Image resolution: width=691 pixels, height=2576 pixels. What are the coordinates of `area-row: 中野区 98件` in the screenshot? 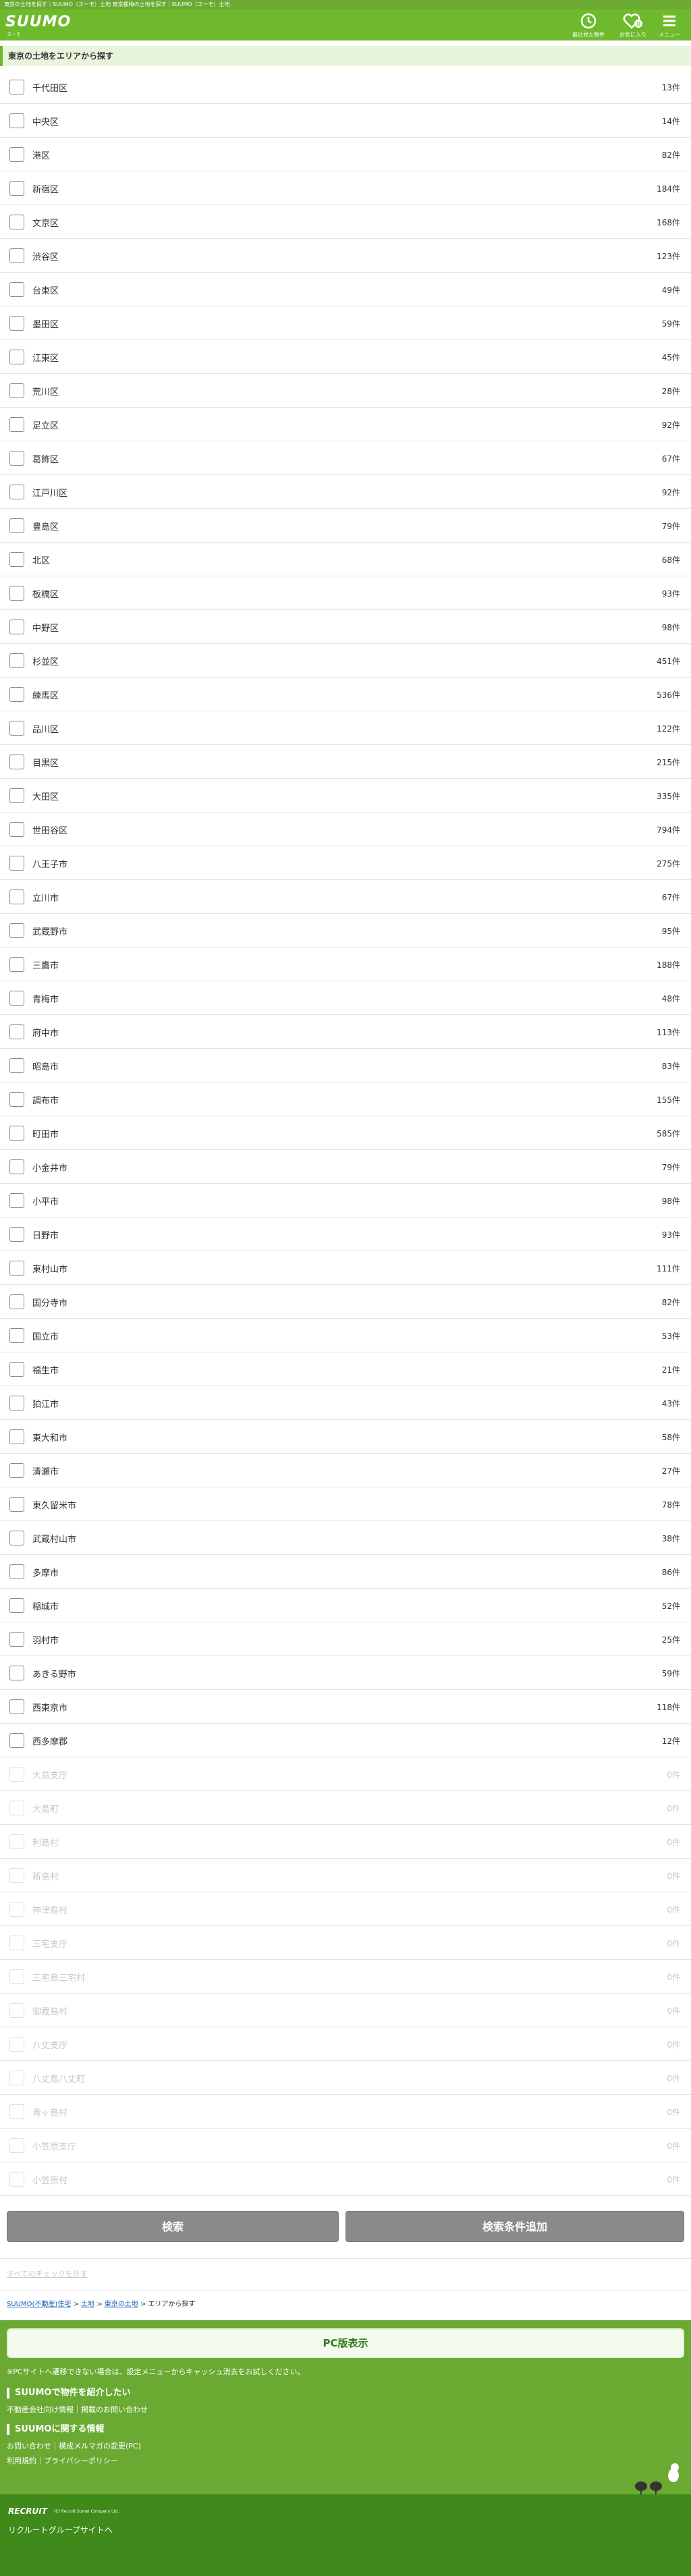 It's located at (345, 627).